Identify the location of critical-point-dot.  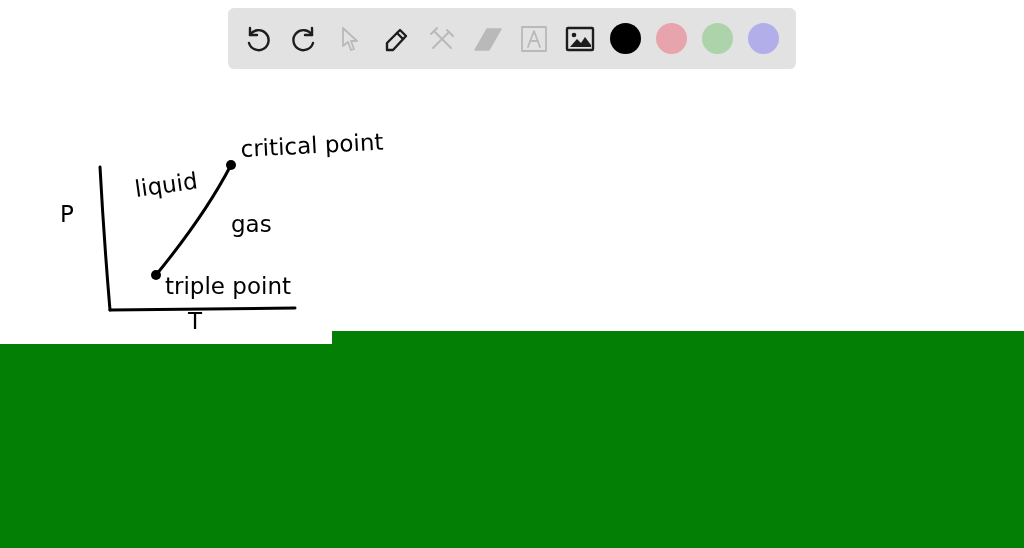
(231, 165).